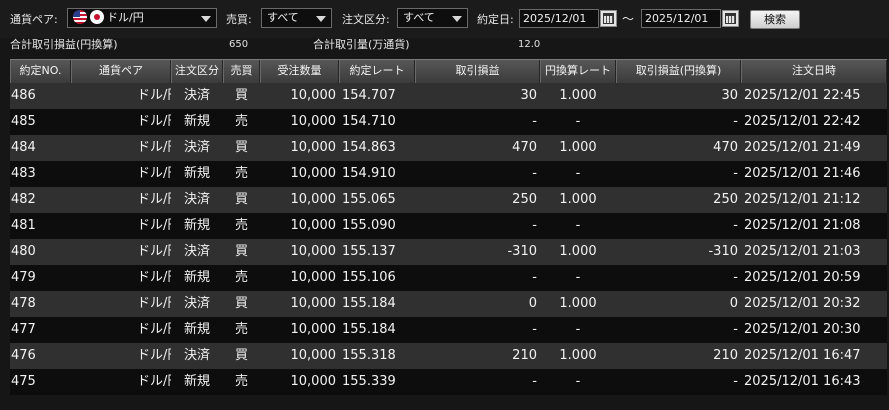 This screenshot has height=410, width=889. I want to click on cell-order-datetime: 2025/12/01 21:03, so click(802, 251).